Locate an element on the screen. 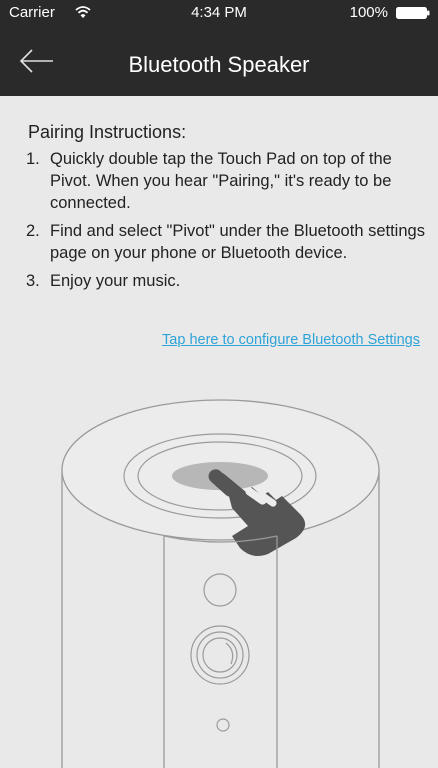 This screenshot has width=438, height=768. navigation-bar: Bluetooth Speaker is located at coordinates (219, 61).